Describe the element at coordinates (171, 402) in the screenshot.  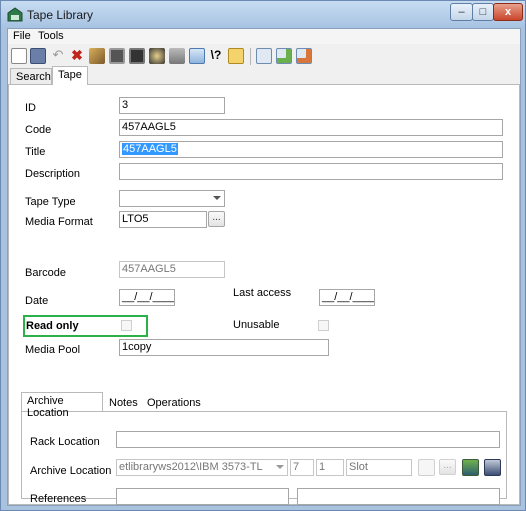
I see `tab-operations: Operations` at that location.